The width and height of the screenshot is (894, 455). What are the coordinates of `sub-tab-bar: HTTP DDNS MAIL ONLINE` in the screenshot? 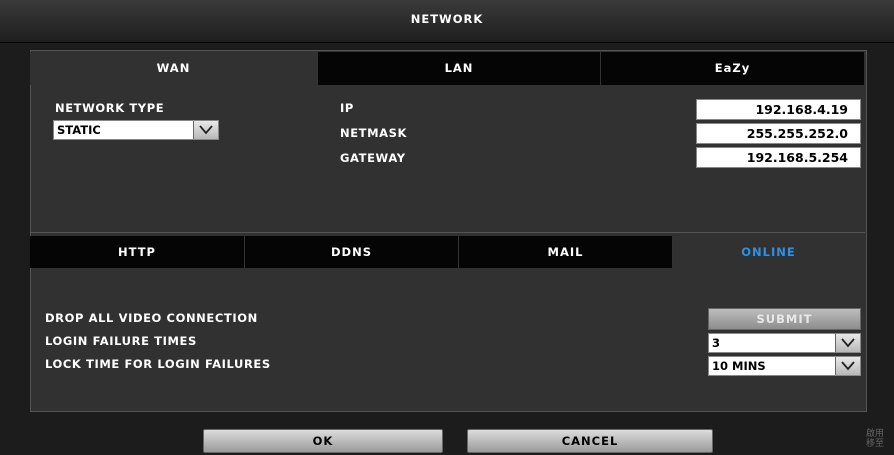 It's located at (447, 252).